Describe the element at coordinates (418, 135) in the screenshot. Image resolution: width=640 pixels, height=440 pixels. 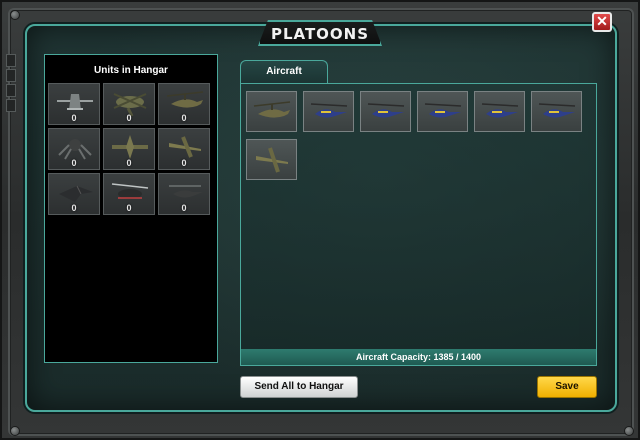
I see `roster-unit-grid` at that location.